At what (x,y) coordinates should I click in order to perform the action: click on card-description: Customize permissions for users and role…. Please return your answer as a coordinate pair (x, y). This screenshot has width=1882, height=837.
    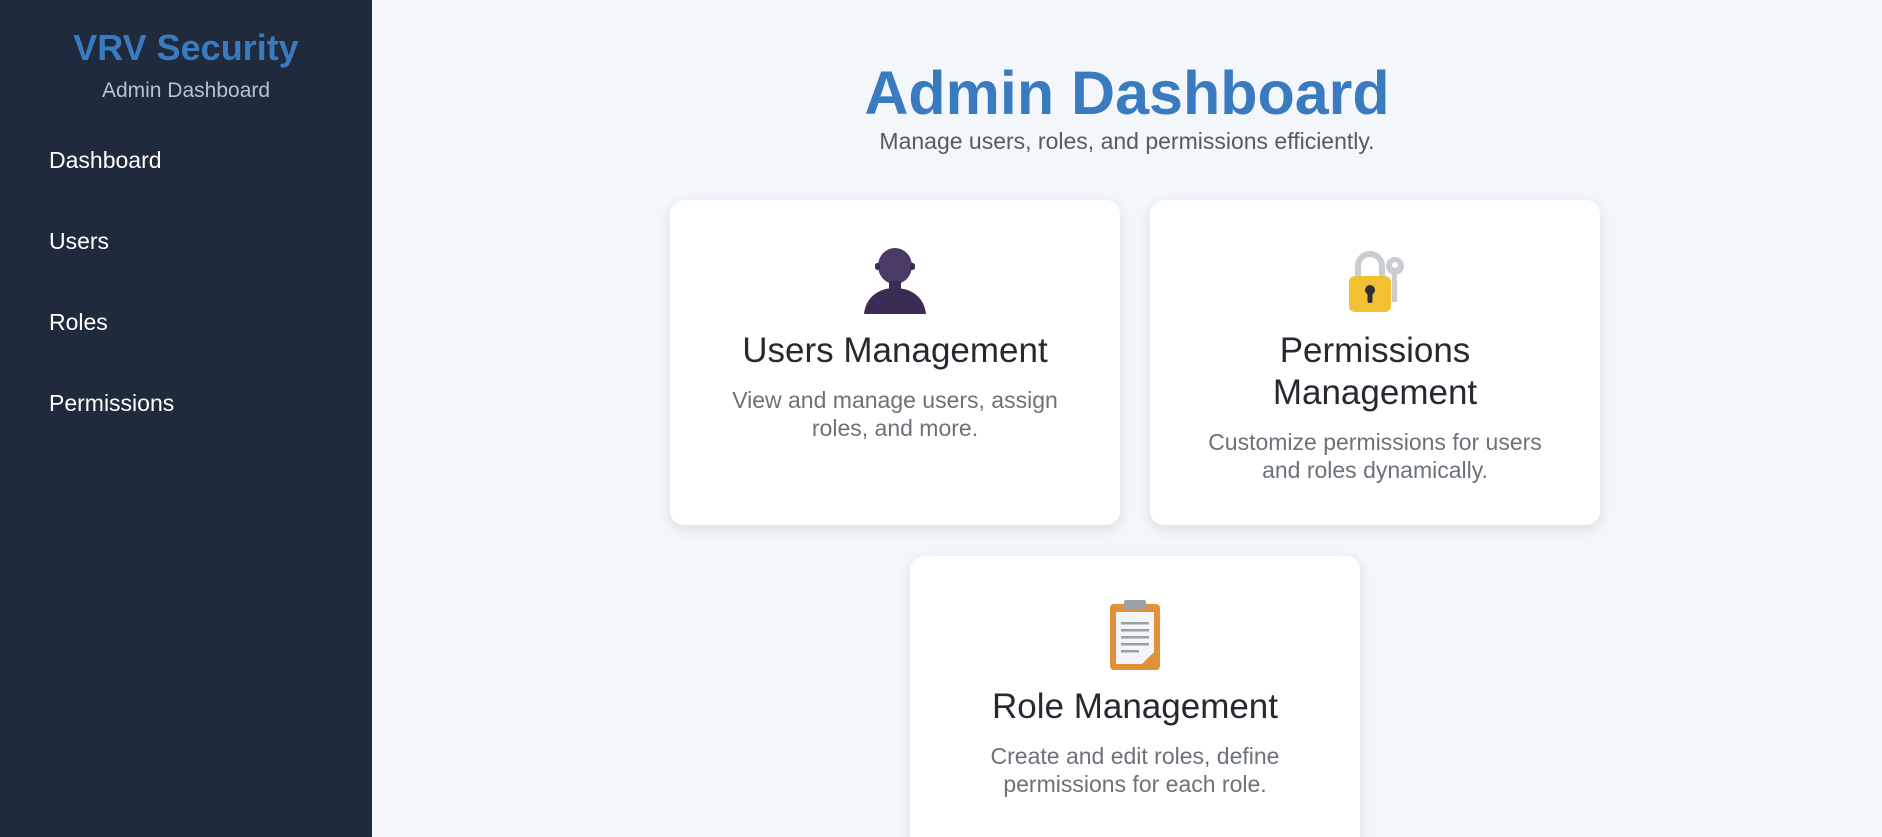
    Looking at the image, I should click on (1375, 456).